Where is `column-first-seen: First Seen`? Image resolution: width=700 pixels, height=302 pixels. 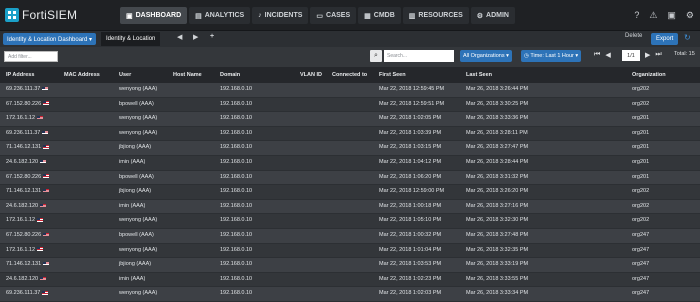 column-first-seen: First Seen is located at coordinates (392, 75).